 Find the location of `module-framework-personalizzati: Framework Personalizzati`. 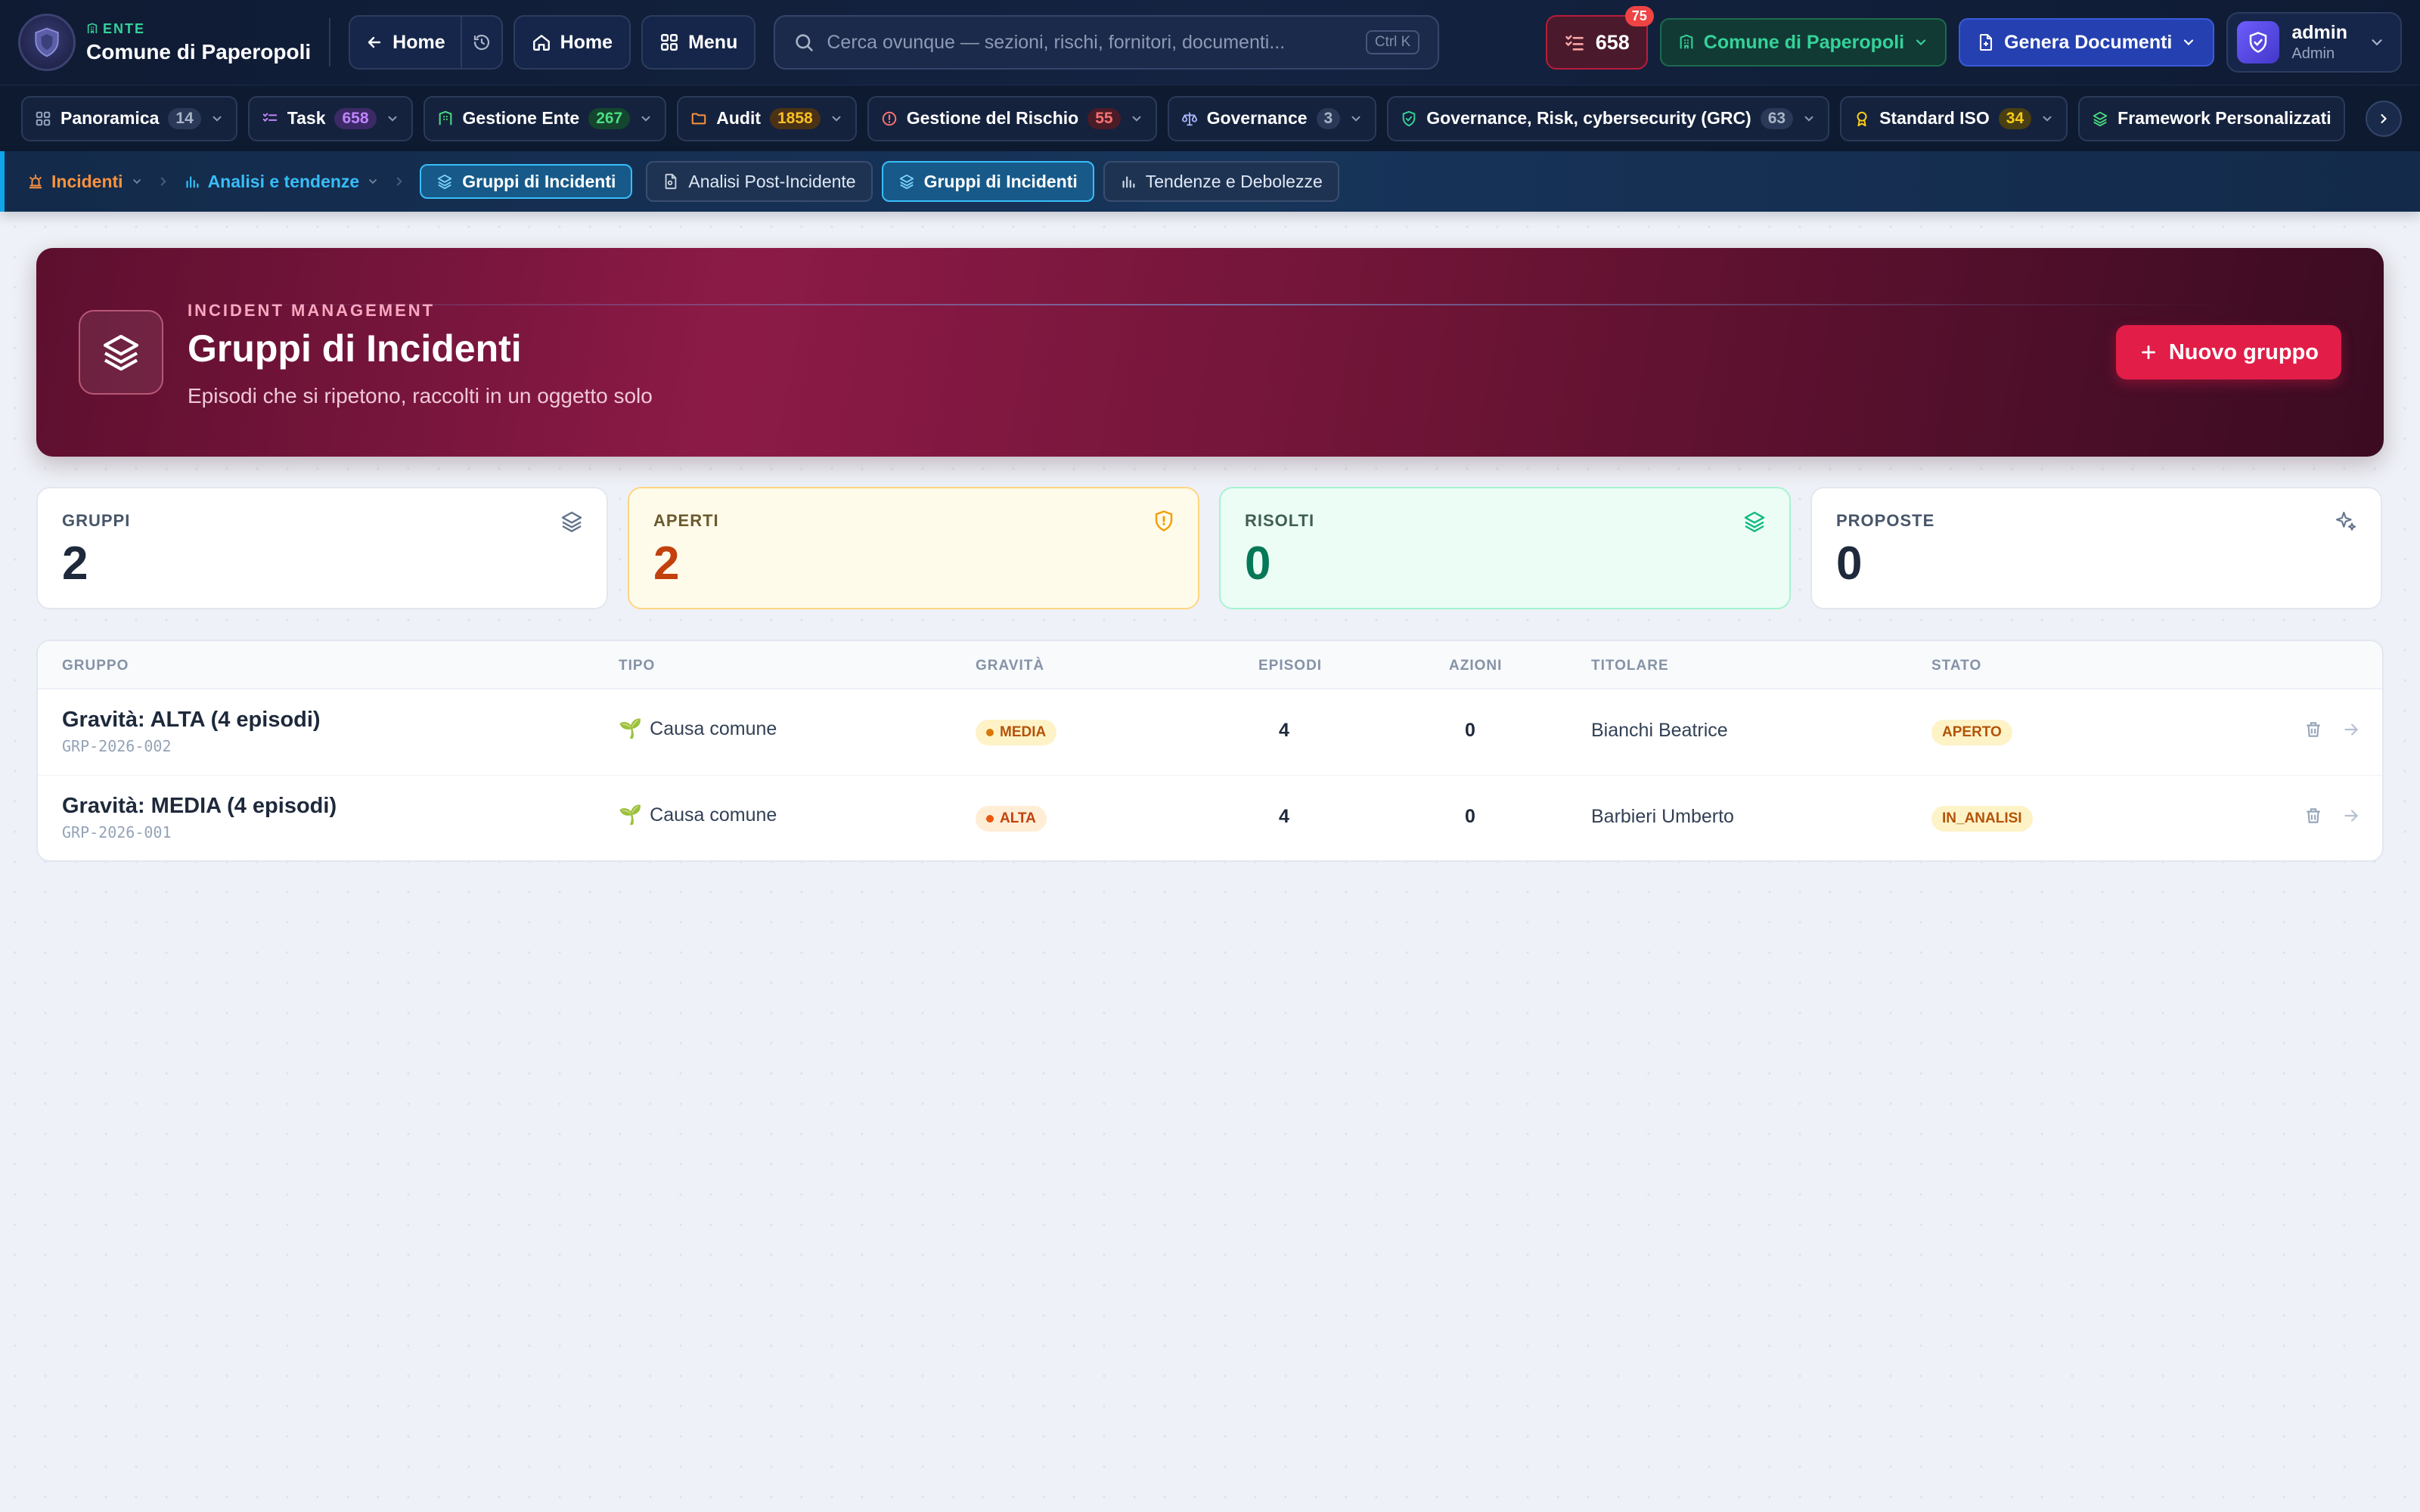

module-framework-personalizzati: Framework Personalizzati is located at coordinates (2211, 118).